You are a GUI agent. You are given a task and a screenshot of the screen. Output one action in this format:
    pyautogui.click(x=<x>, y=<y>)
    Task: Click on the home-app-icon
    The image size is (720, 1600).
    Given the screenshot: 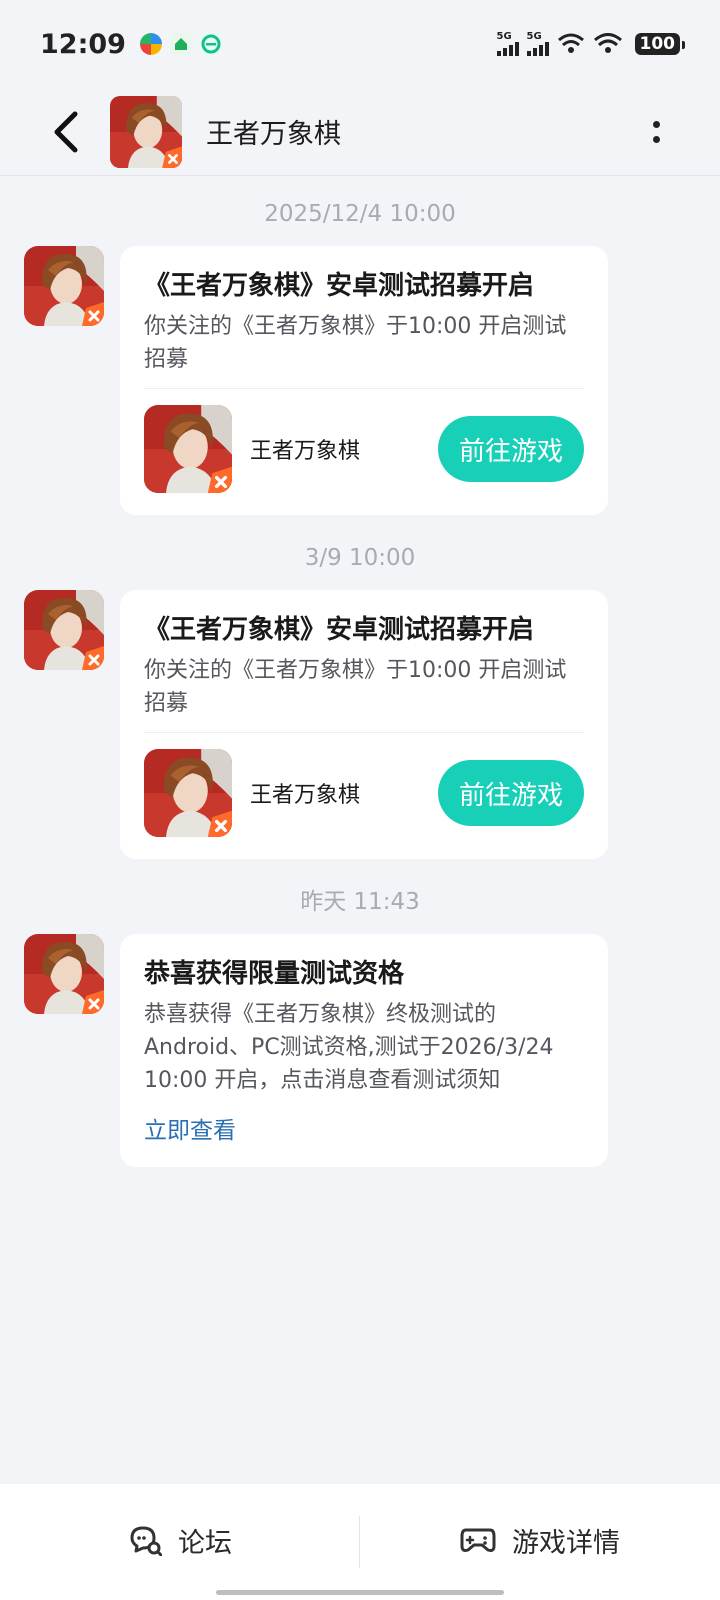 What is the action you would take?
    pyautogui.click(x=180, y=44)
    